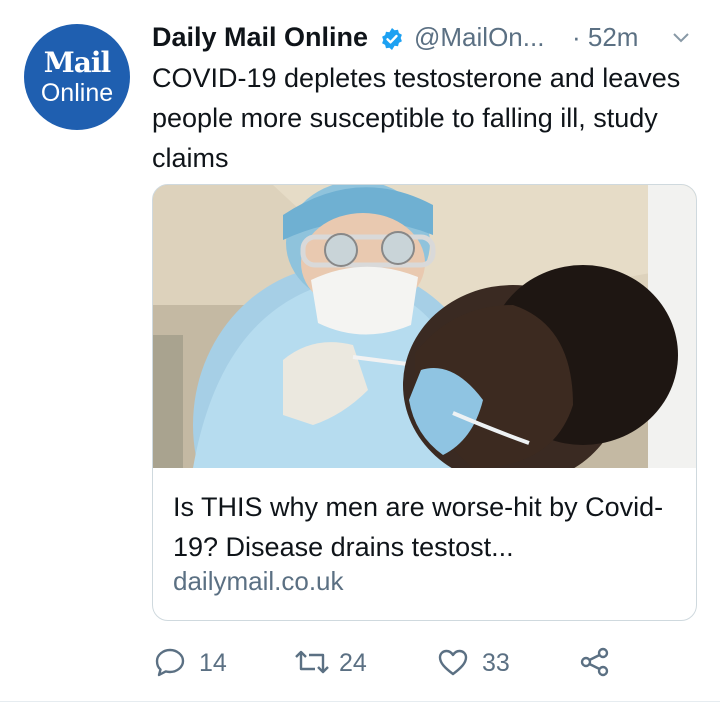 This screenshot has height=705, width=720. I want to click on avatar: Mail Online, so click(77, 77).